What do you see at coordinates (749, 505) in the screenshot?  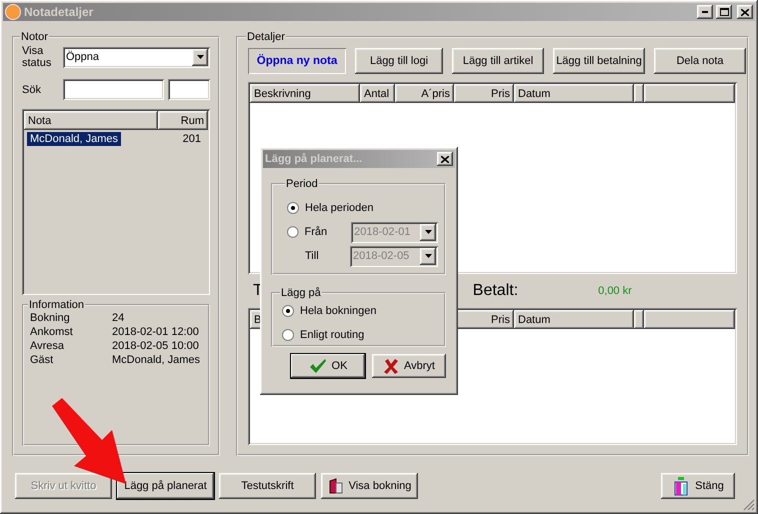 I see `resize-grip` at bounding box center [749, 505].